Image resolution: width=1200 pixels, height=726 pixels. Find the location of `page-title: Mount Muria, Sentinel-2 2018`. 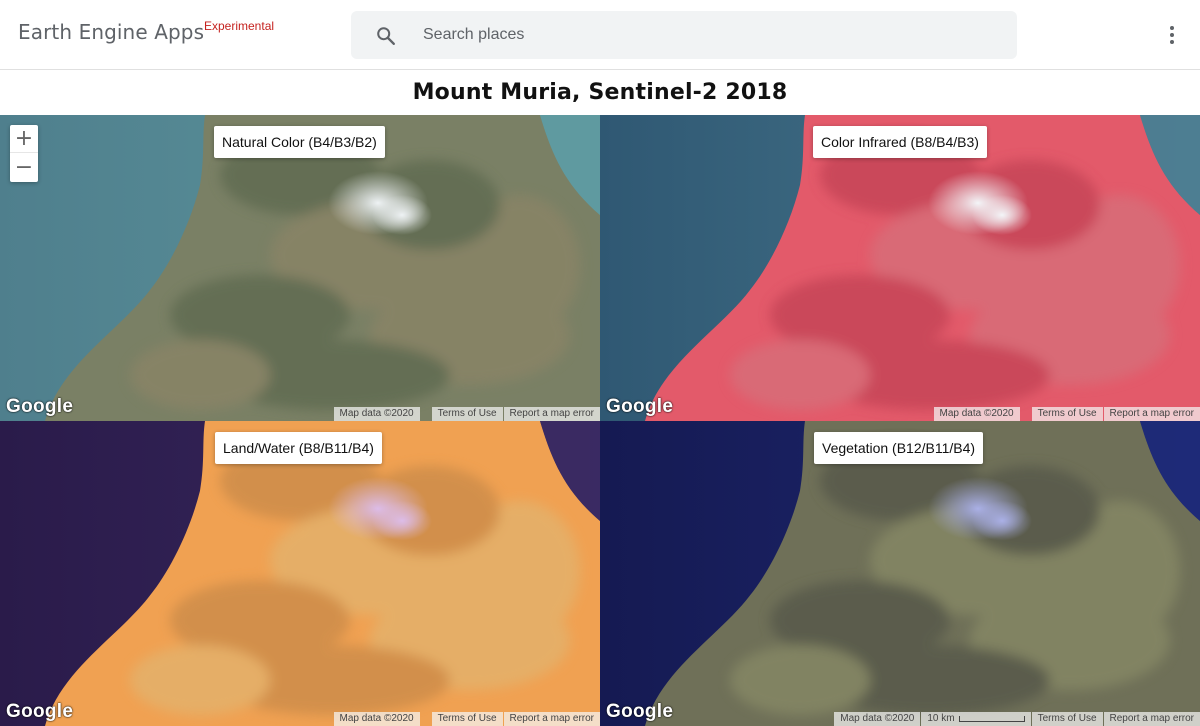

page-title: Mount Muria, Sentinel-2 2018 is located at coordinates (600, 92).